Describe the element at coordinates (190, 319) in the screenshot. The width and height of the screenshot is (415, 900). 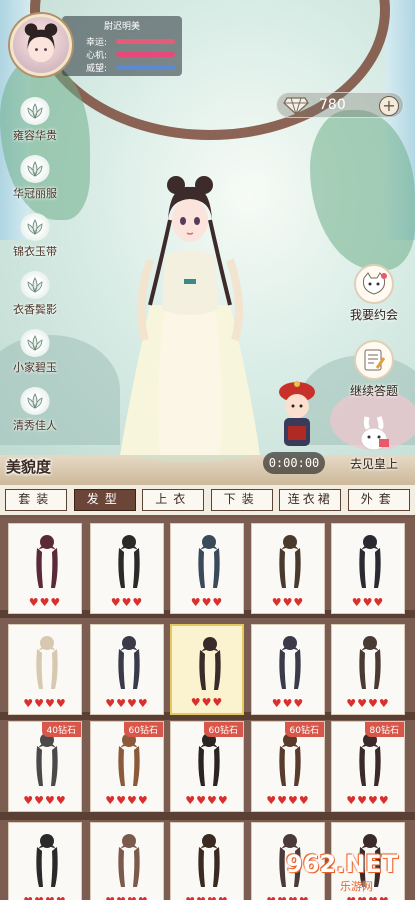
I see `character-figure` at that location.